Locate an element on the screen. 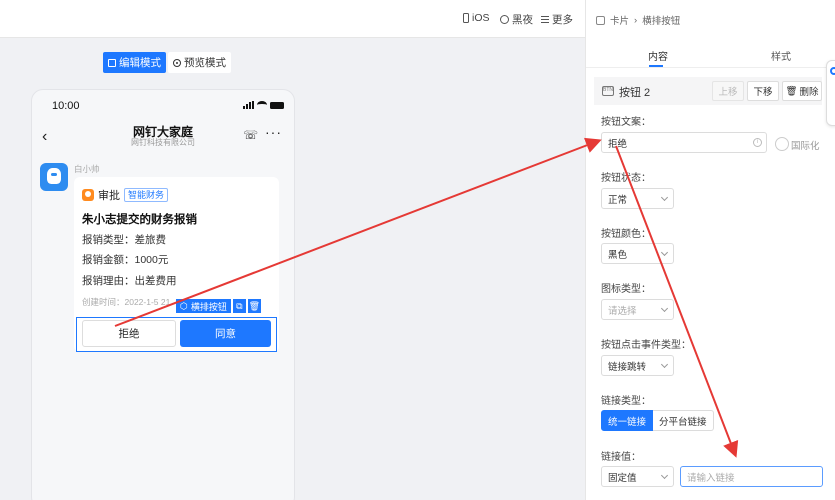 The height and width of the screenshot is (500, 835). card-created-time: 创建时间：2022-1-5 21 is located at coordinates (126, 302).